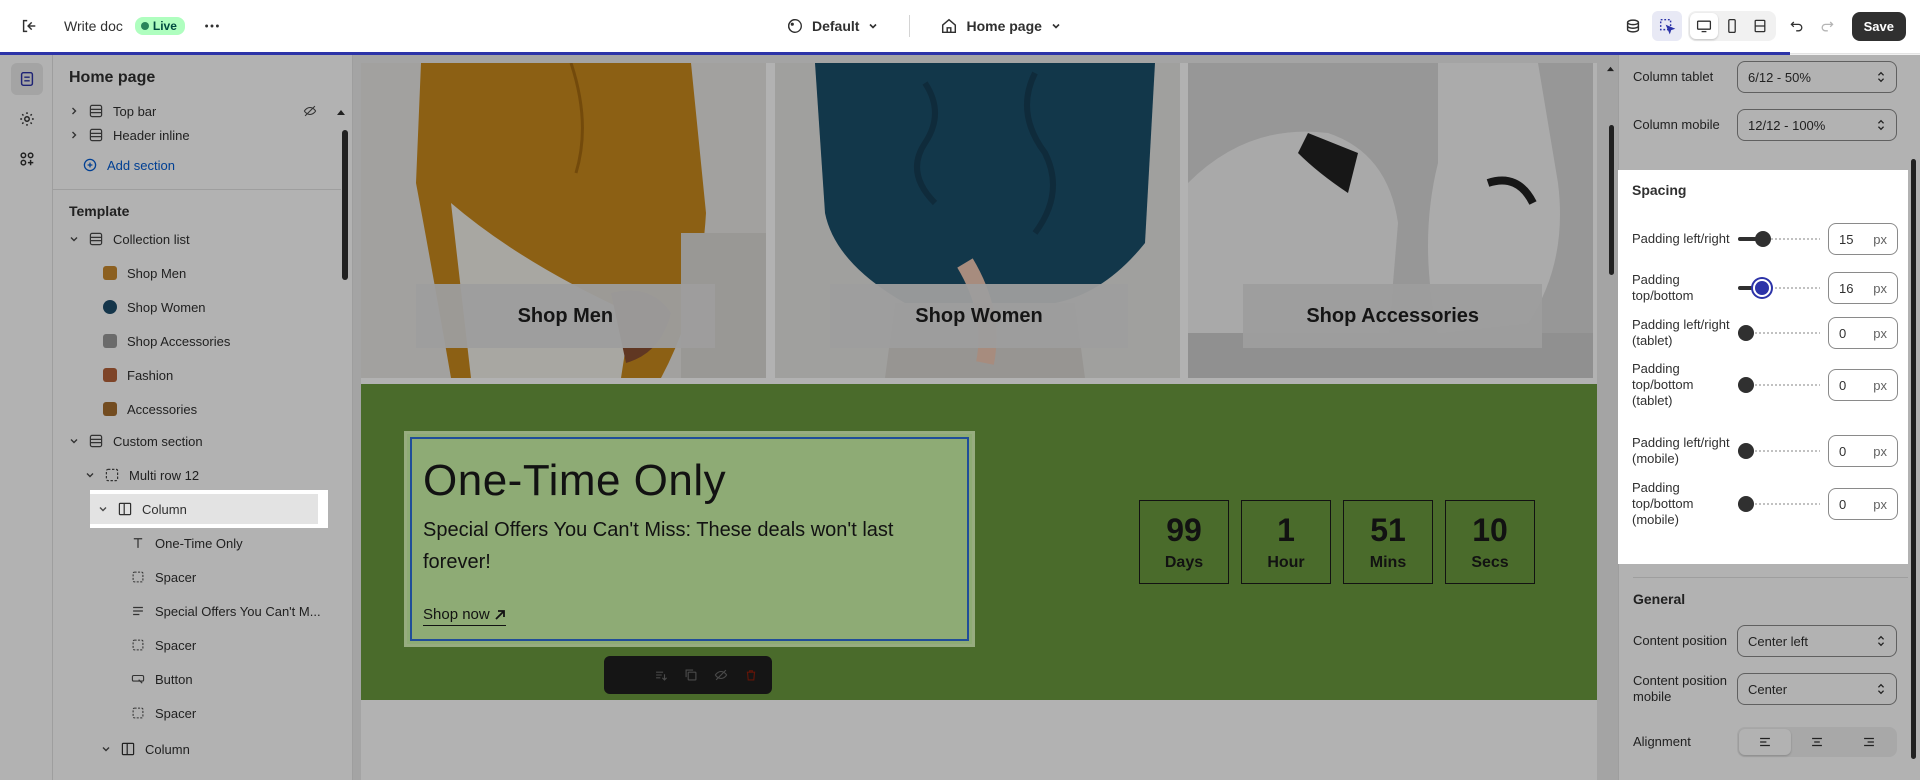  Describe the element at coordinates (751, 675) in the screenshot. I see `trash-icon` at that location.